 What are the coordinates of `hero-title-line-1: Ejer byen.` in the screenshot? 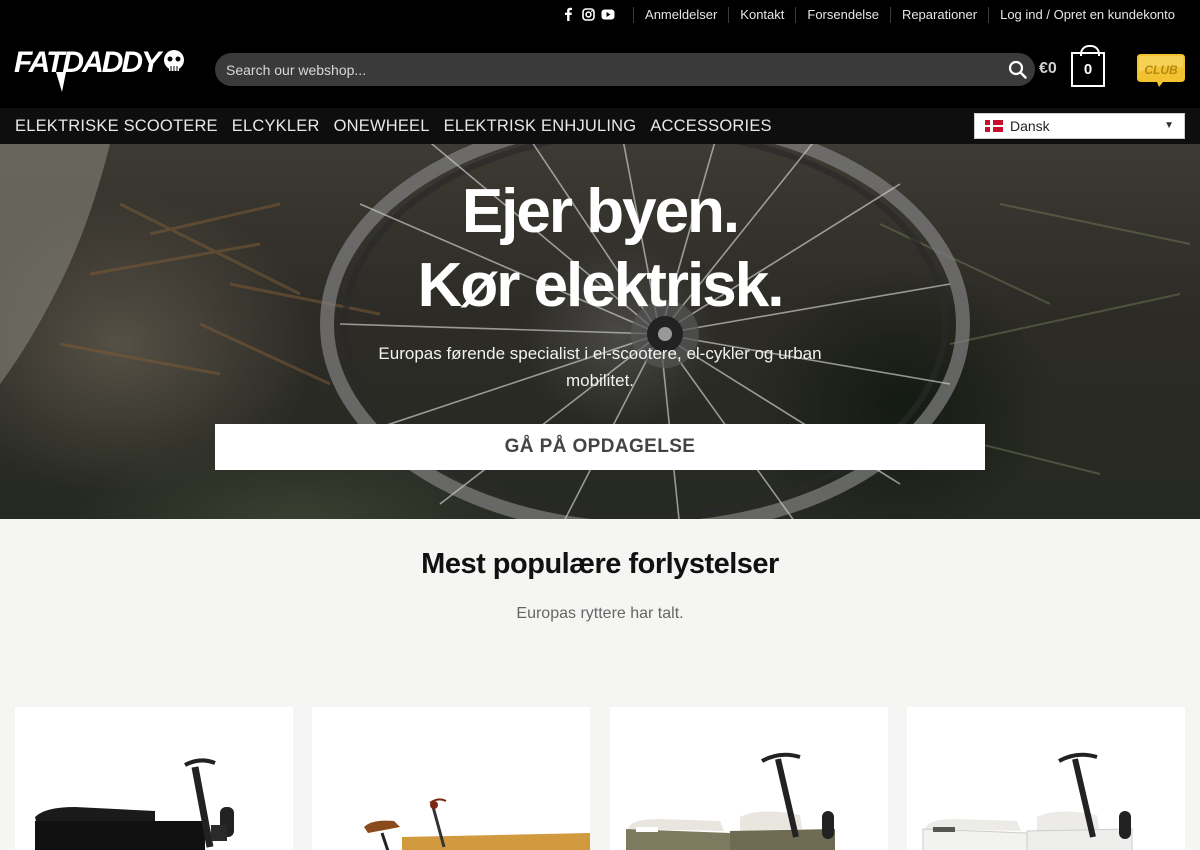 It's located at (600, 211).